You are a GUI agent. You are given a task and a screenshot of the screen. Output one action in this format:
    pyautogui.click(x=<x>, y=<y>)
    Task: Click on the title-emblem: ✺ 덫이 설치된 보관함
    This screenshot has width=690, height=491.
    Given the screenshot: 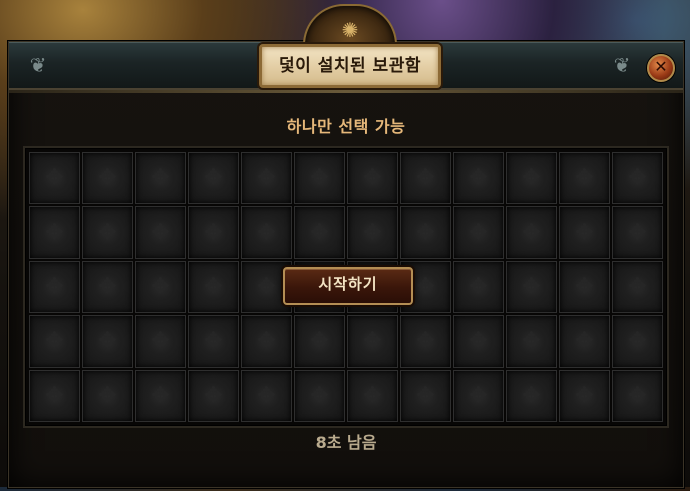 What is the action you would take?
    pyautogui.click(x=348, y=51)
    